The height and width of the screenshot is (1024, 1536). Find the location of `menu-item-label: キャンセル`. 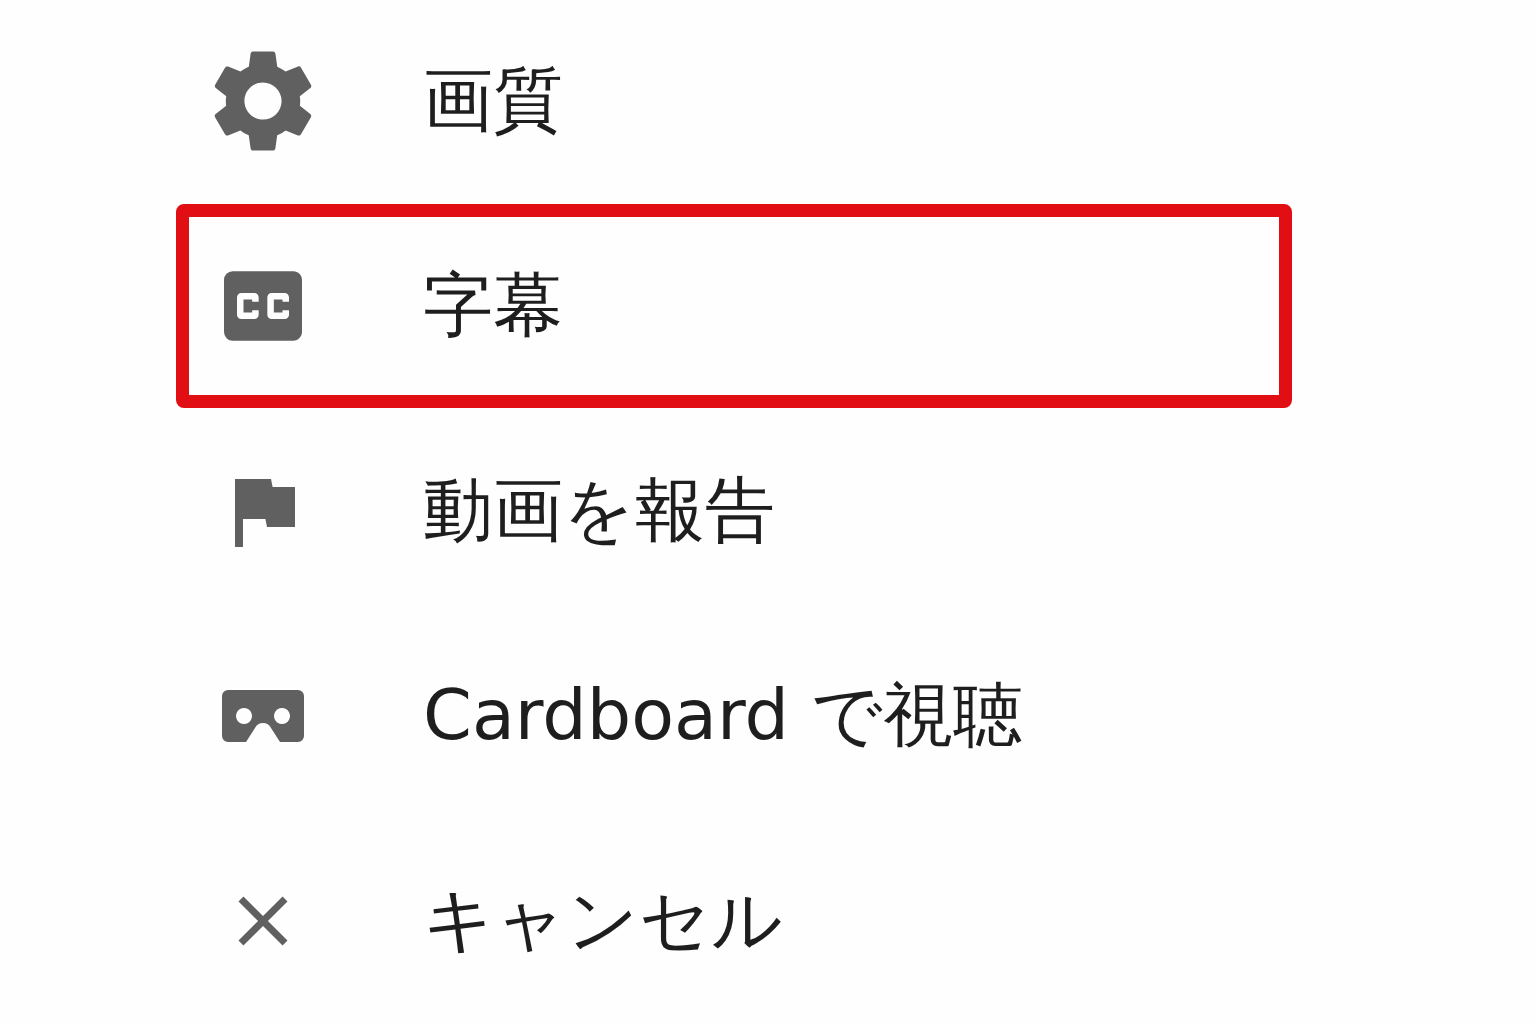

menu-item-label: キャンセル is located at coordinates (603, 920).